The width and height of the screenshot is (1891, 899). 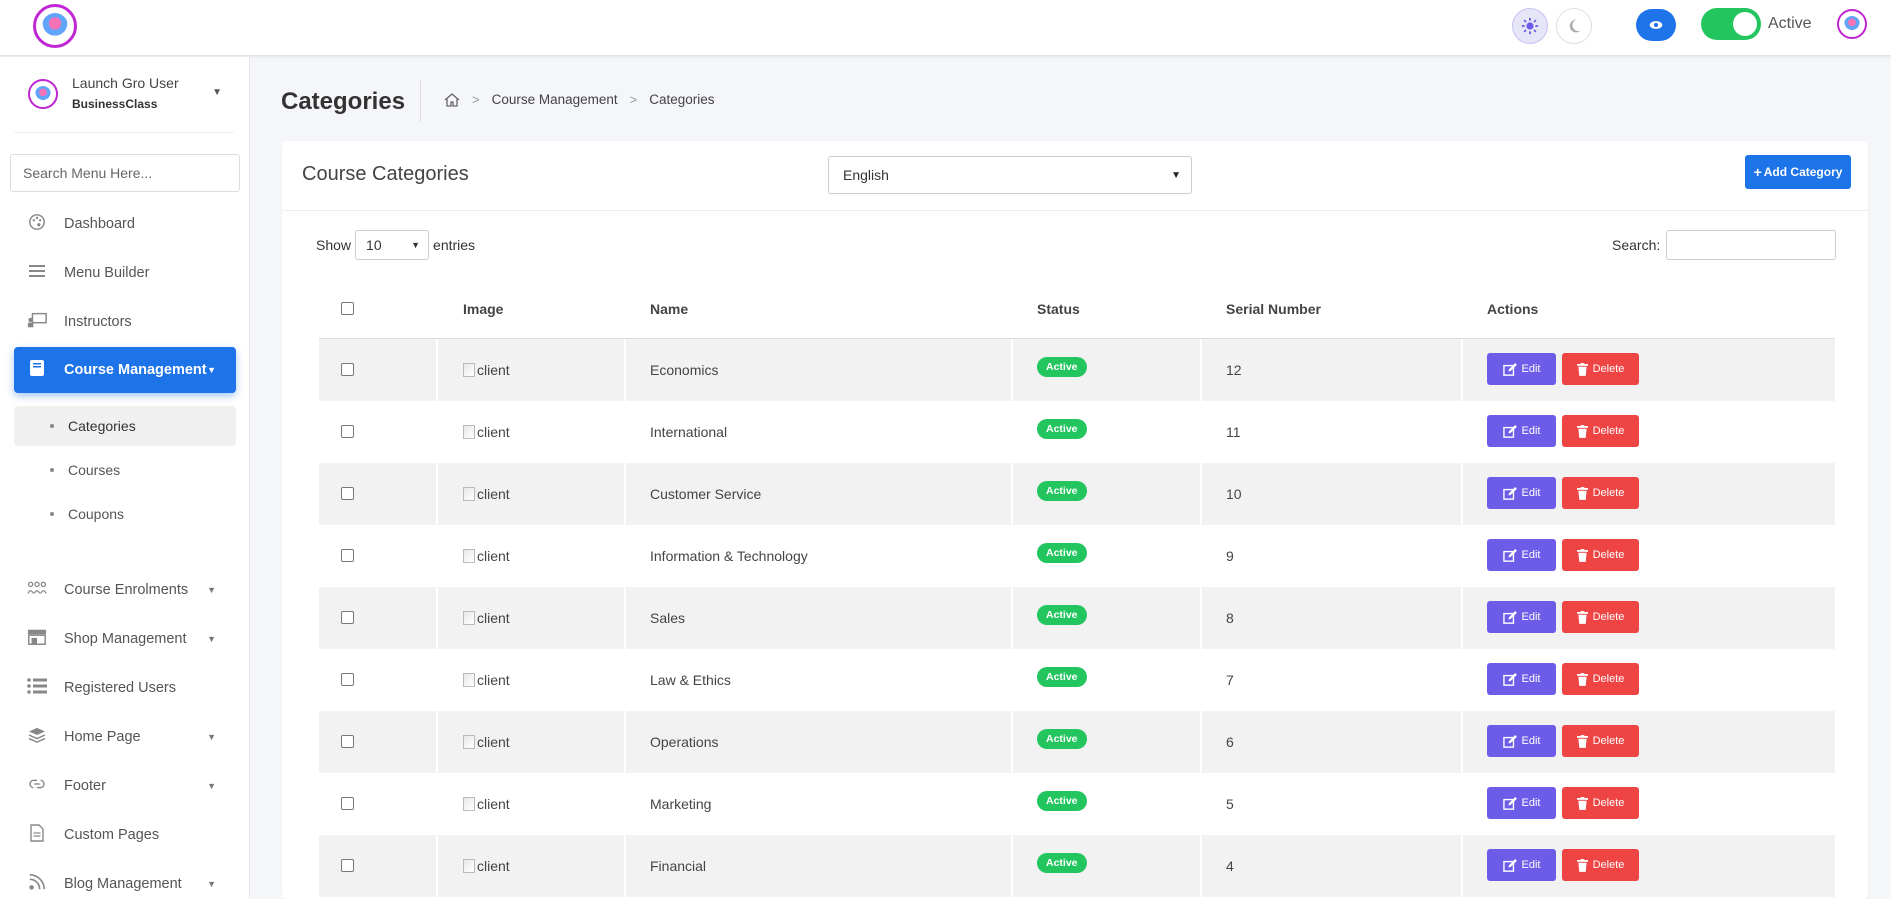 What do you see at coordinates (1230, 866) in the screenshot?
I see `serial-number: 4` at bounding box center [1230, 866].